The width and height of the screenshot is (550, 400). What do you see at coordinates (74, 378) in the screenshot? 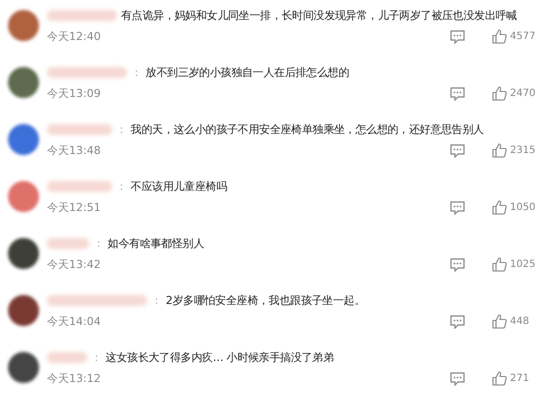
I see `comment-time: 今天13:12` at bounding box center [74, 378].